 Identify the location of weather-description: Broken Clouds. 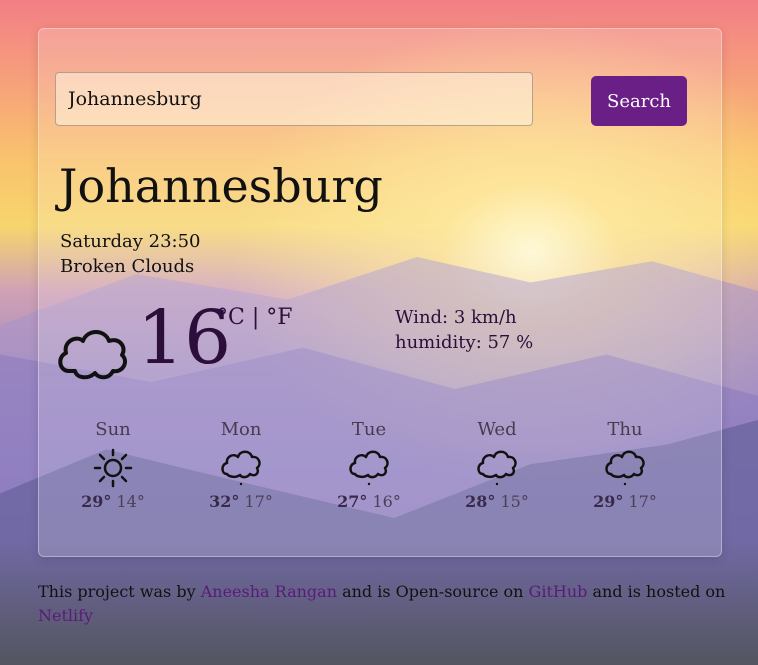
(127, 266).